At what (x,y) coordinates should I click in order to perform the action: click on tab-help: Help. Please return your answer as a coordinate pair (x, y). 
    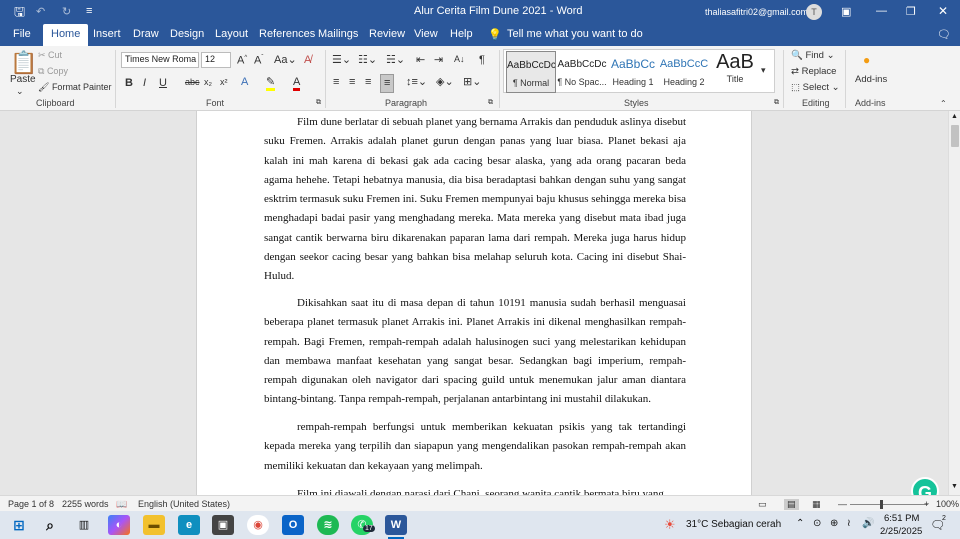
    Looking at the image, I should click on (461, 34).